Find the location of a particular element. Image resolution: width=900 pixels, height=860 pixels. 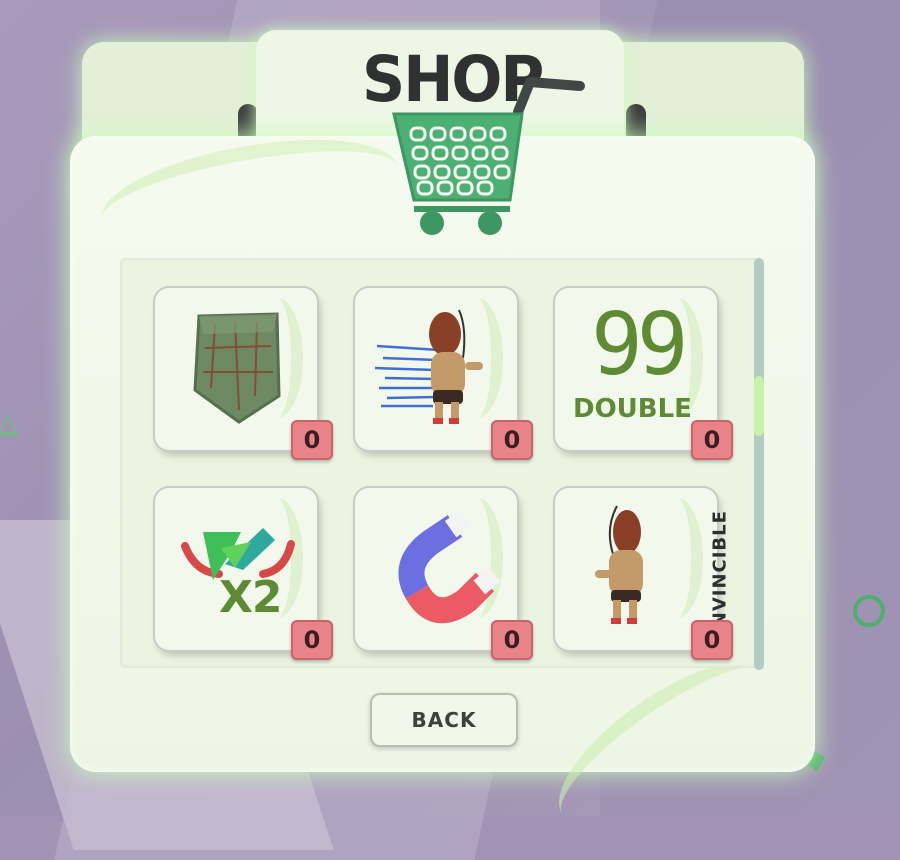

triangle-decoration is located at coordinates (9, 425).